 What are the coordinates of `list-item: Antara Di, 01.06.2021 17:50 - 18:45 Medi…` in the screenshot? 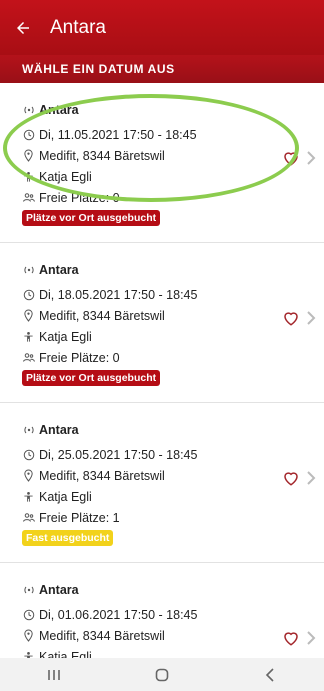 It's located at (162, 610).